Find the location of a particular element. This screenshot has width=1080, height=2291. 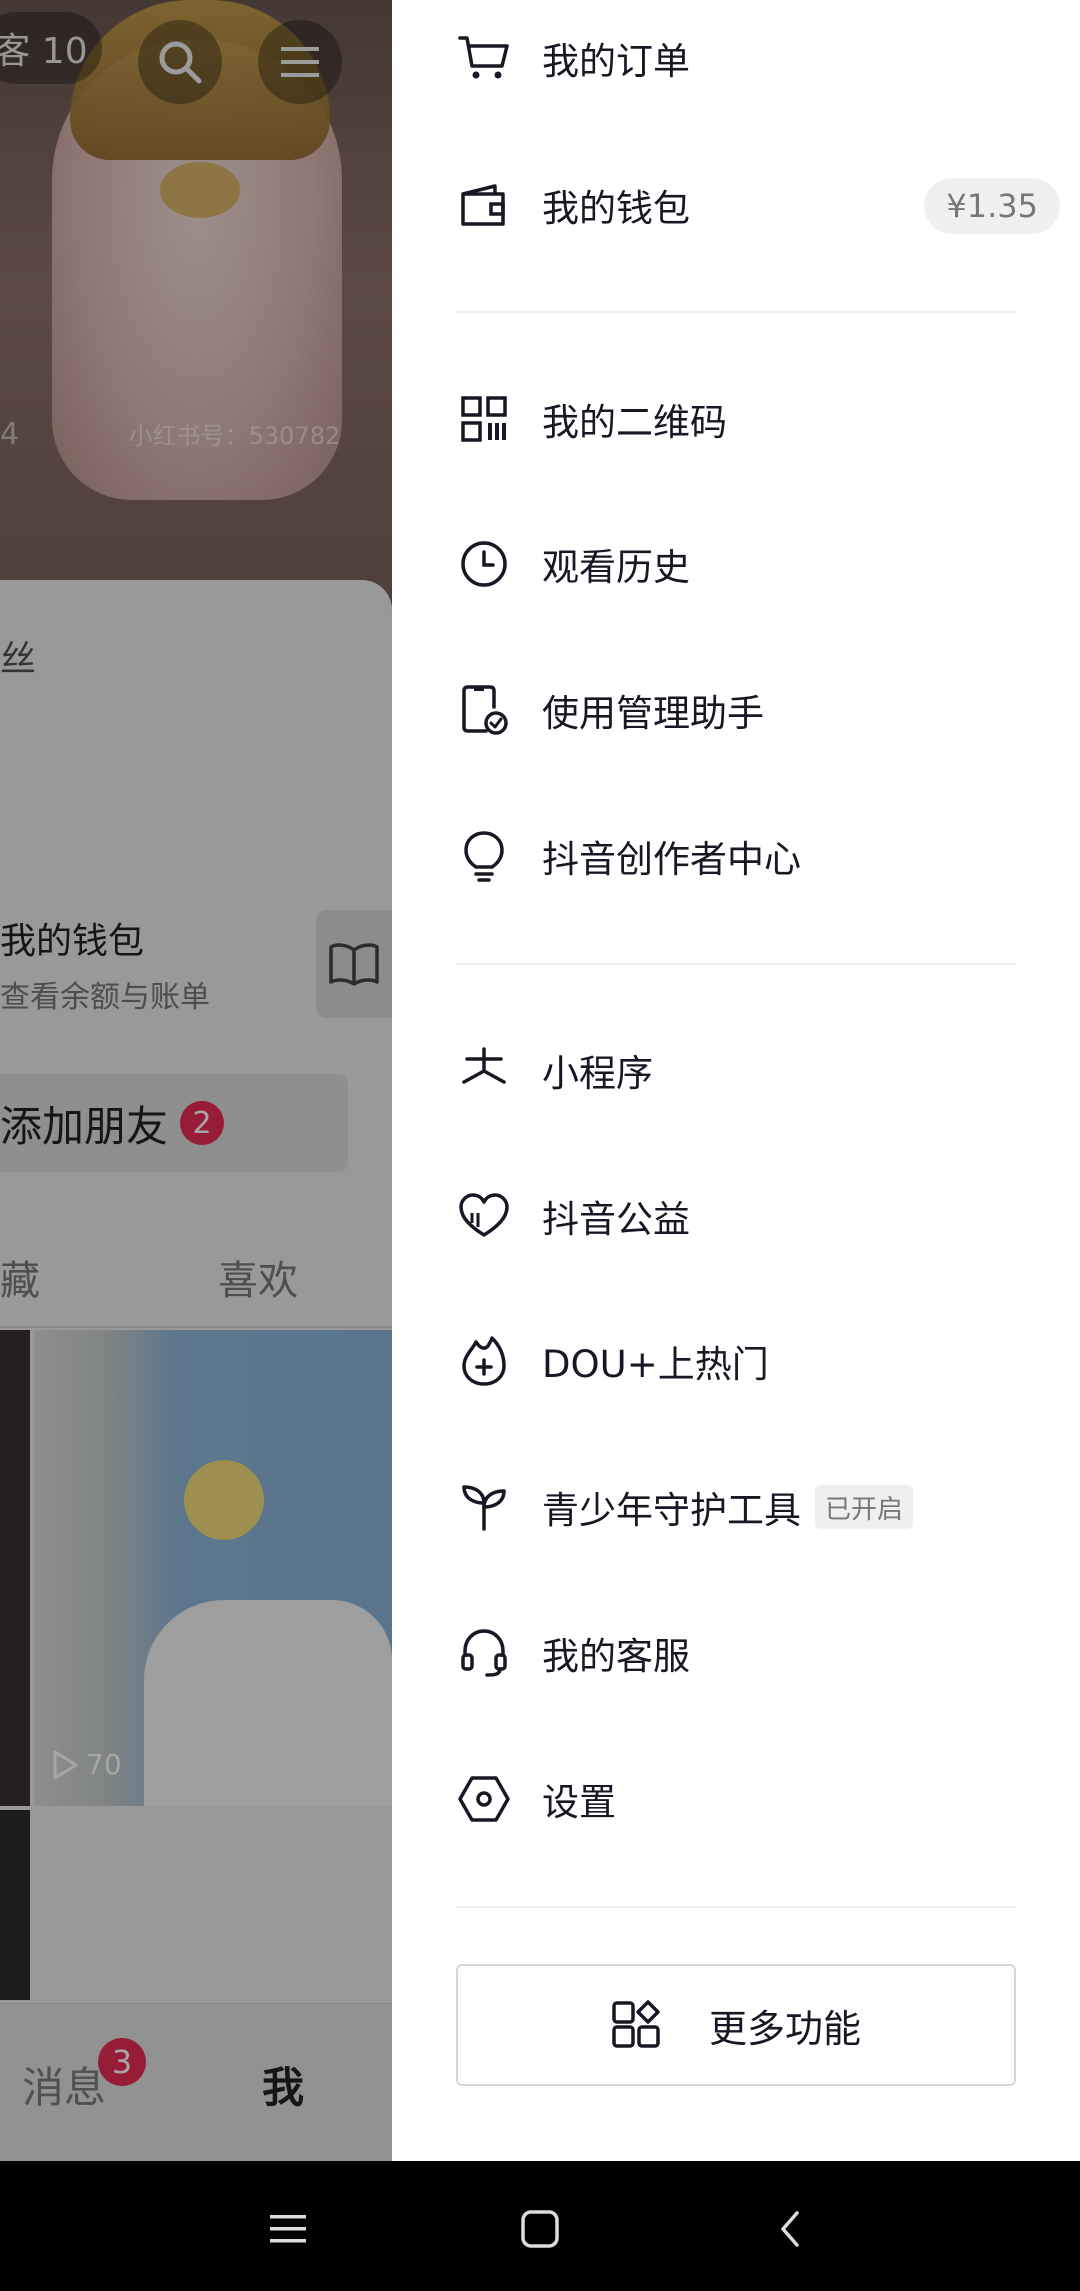

wallet-icon is located at coordinates (484, 205).